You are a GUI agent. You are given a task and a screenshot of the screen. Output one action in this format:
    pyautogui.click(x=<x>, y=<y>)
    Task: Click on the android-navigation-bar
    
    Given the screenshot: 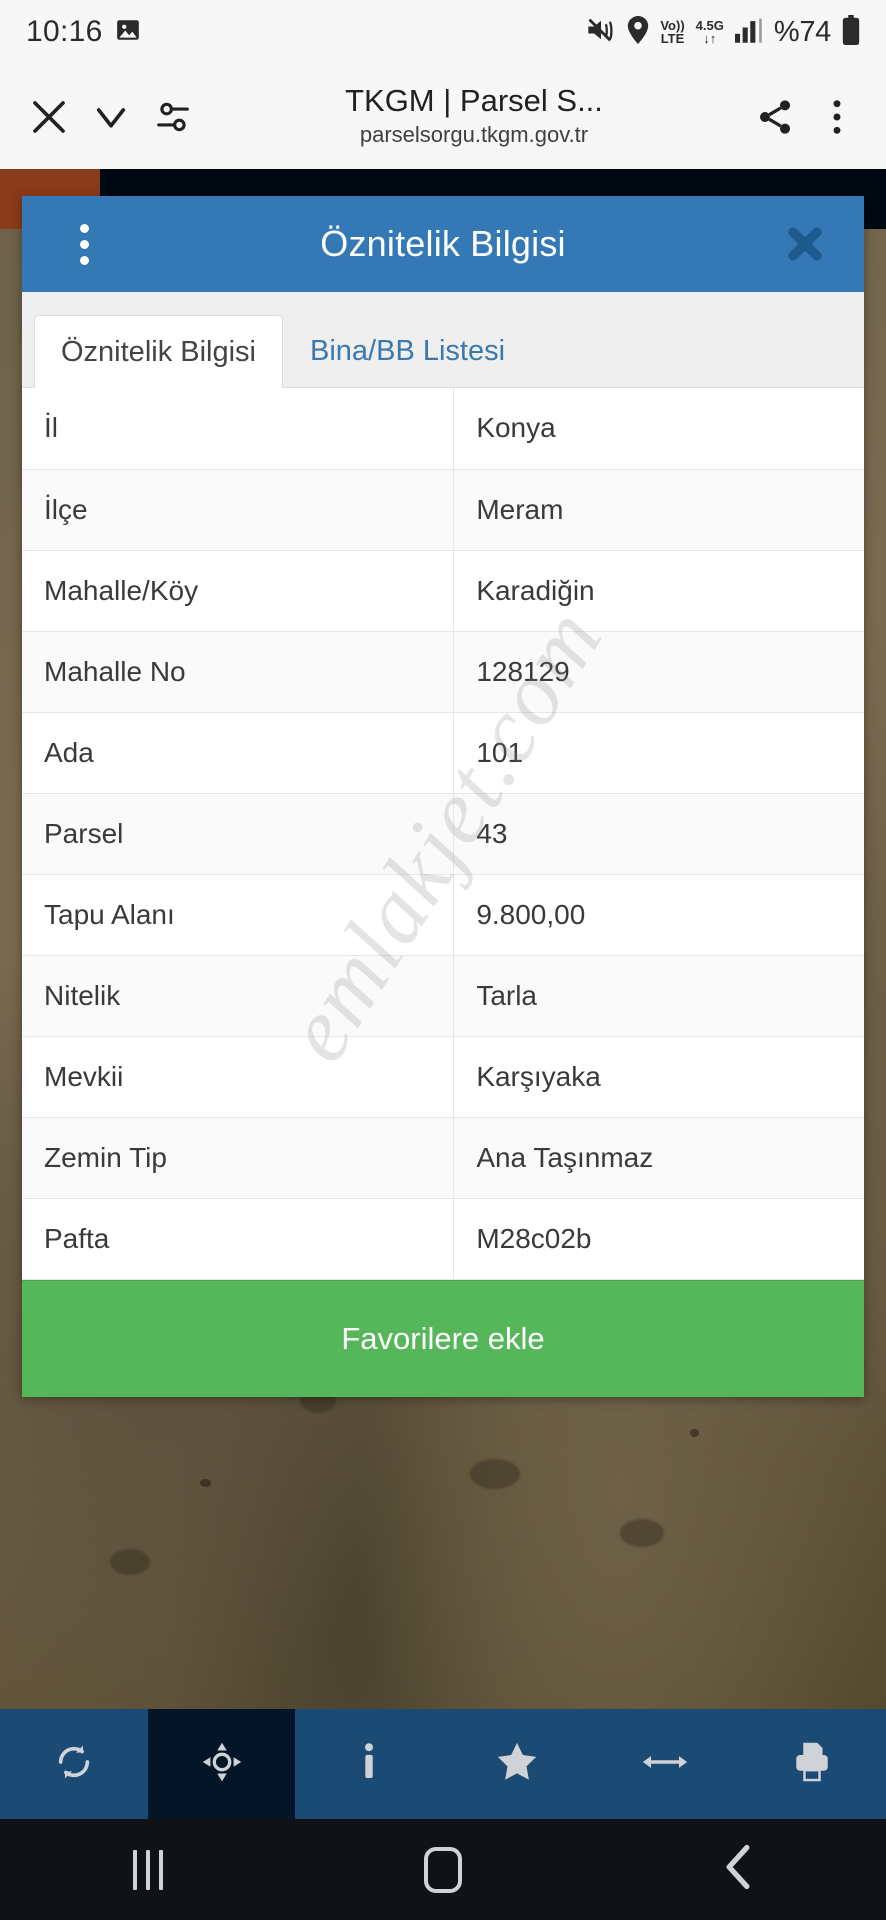 What is the action you would take?
    pyautogui.click(x=443, y=1869)
    